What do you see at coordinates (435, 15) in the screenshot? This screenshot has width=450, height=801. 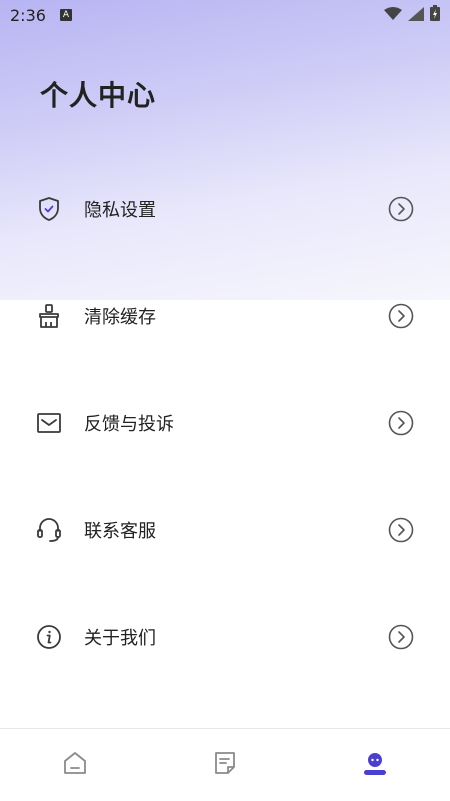 I see `battery-charging-icon` at bounding box center [435, 15].